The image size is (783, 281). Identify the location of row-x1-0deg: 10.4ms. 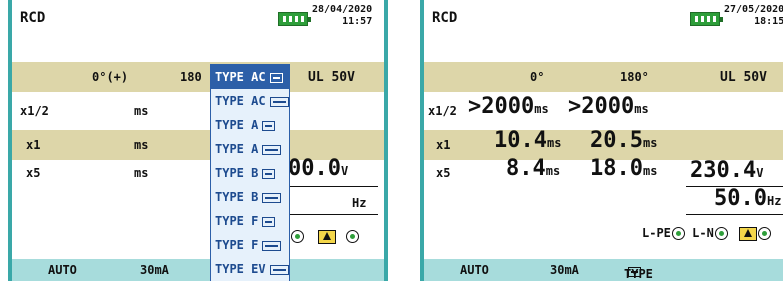
(527, 140).